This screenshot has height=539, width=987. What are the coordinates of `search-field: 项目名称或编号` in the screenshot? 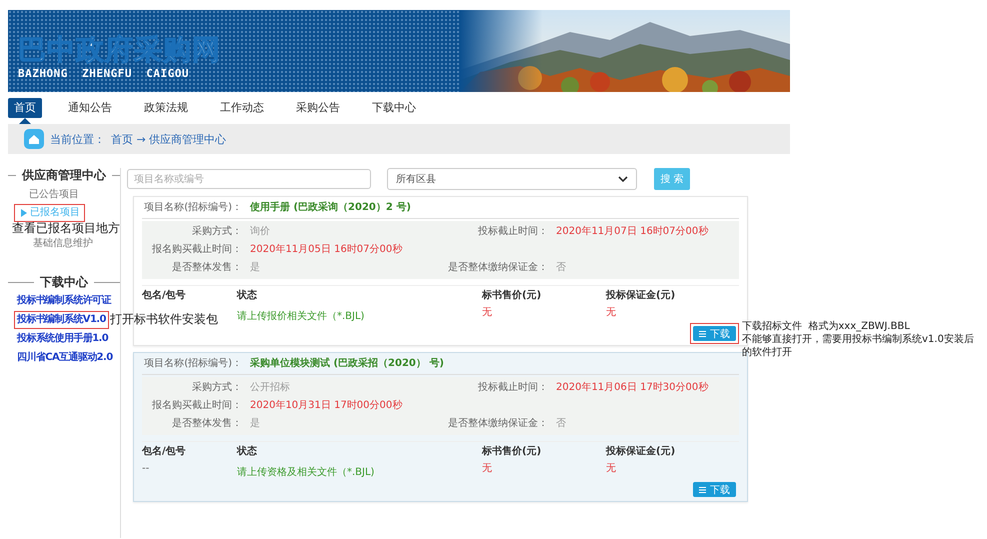 It's located at (249, 179).